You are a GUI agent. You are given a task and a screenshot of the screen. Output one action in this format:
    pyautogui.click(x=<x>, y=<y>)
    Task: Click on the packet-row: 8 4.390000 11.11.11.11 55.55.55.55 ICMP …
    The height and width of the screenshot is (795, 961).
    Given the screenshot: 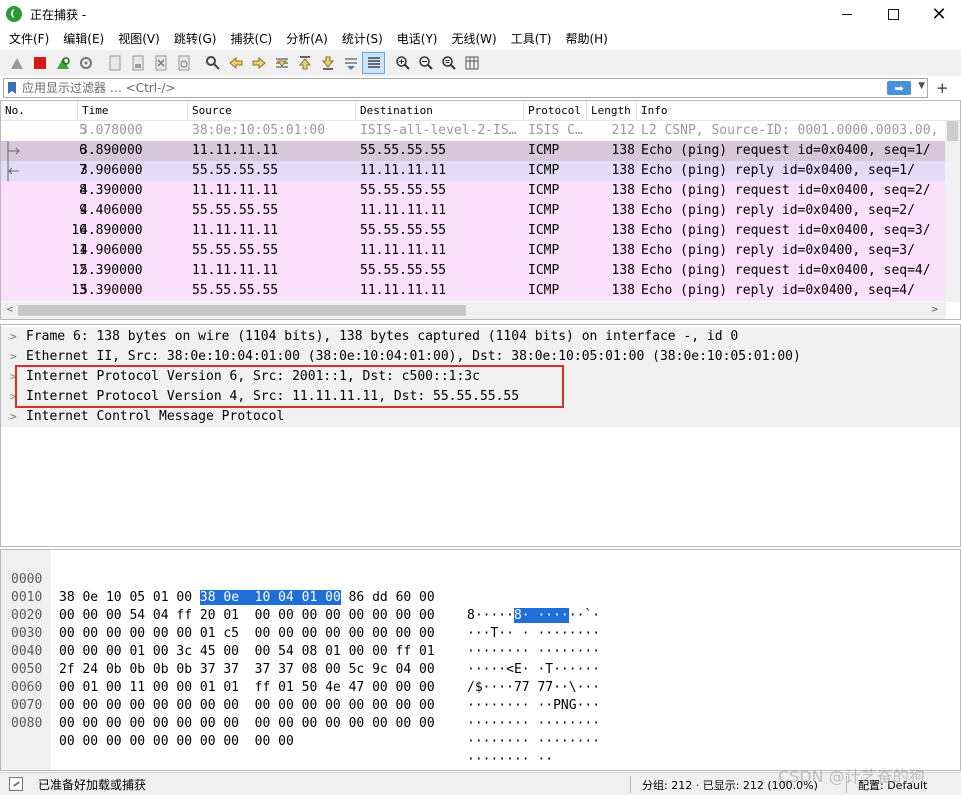 What is the action you would take?
    pyautogui.click(x=473, y=191)
    